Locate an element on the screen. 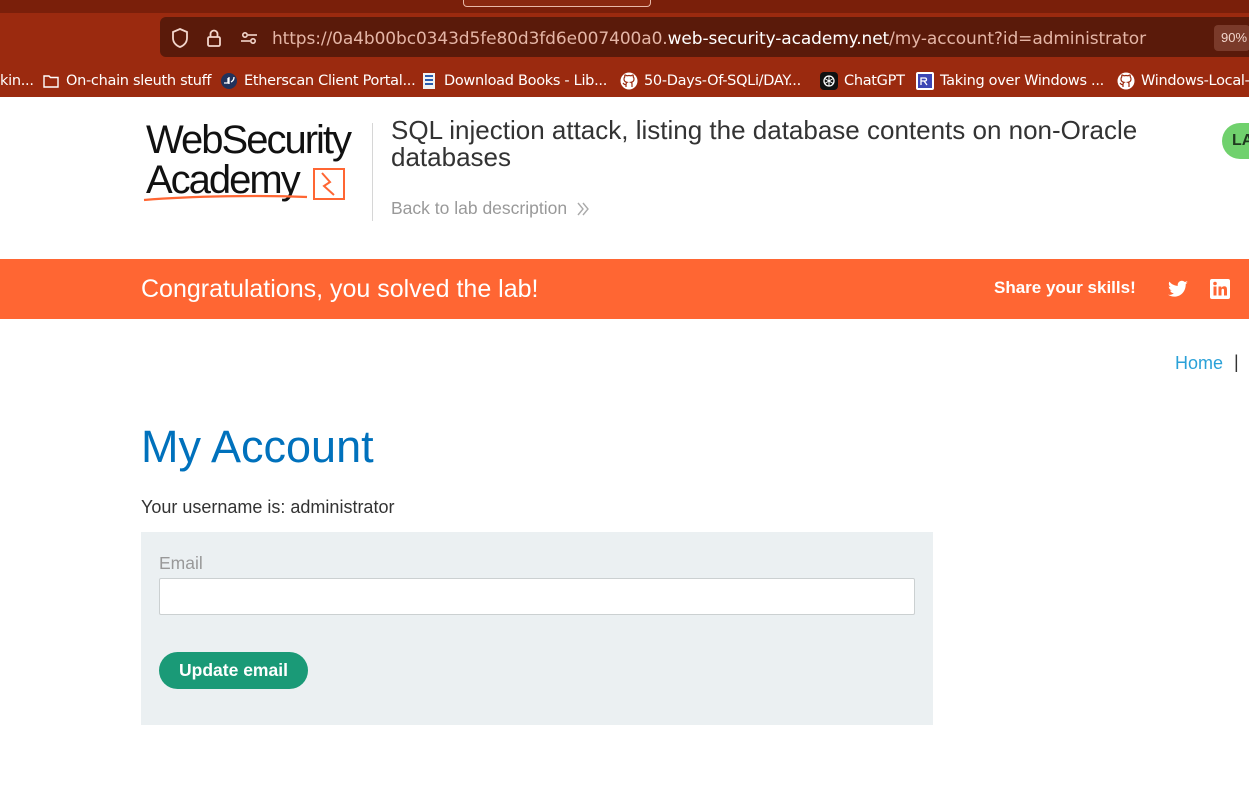 The image size is (1249, 789). shield-icon is located at coordinates (180, 38).